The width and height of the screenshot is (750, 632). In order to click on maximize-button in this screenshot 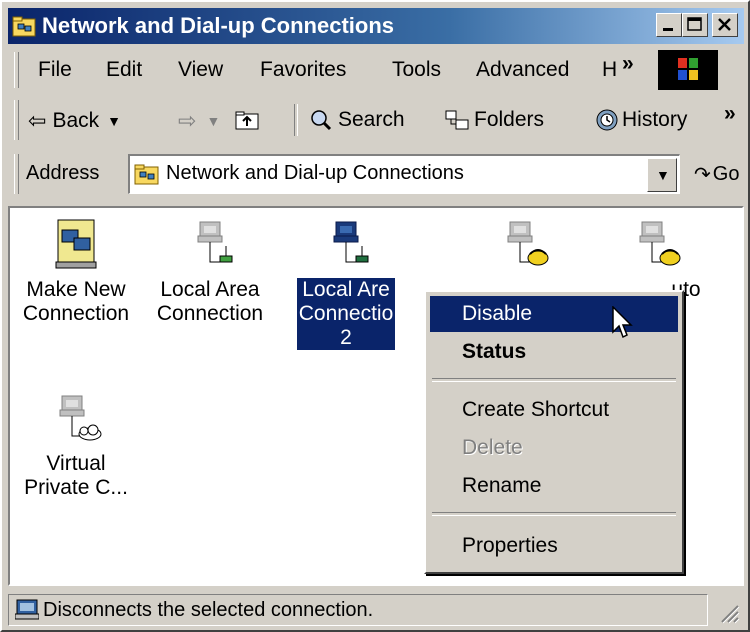, I will do `click(695, 25)`.